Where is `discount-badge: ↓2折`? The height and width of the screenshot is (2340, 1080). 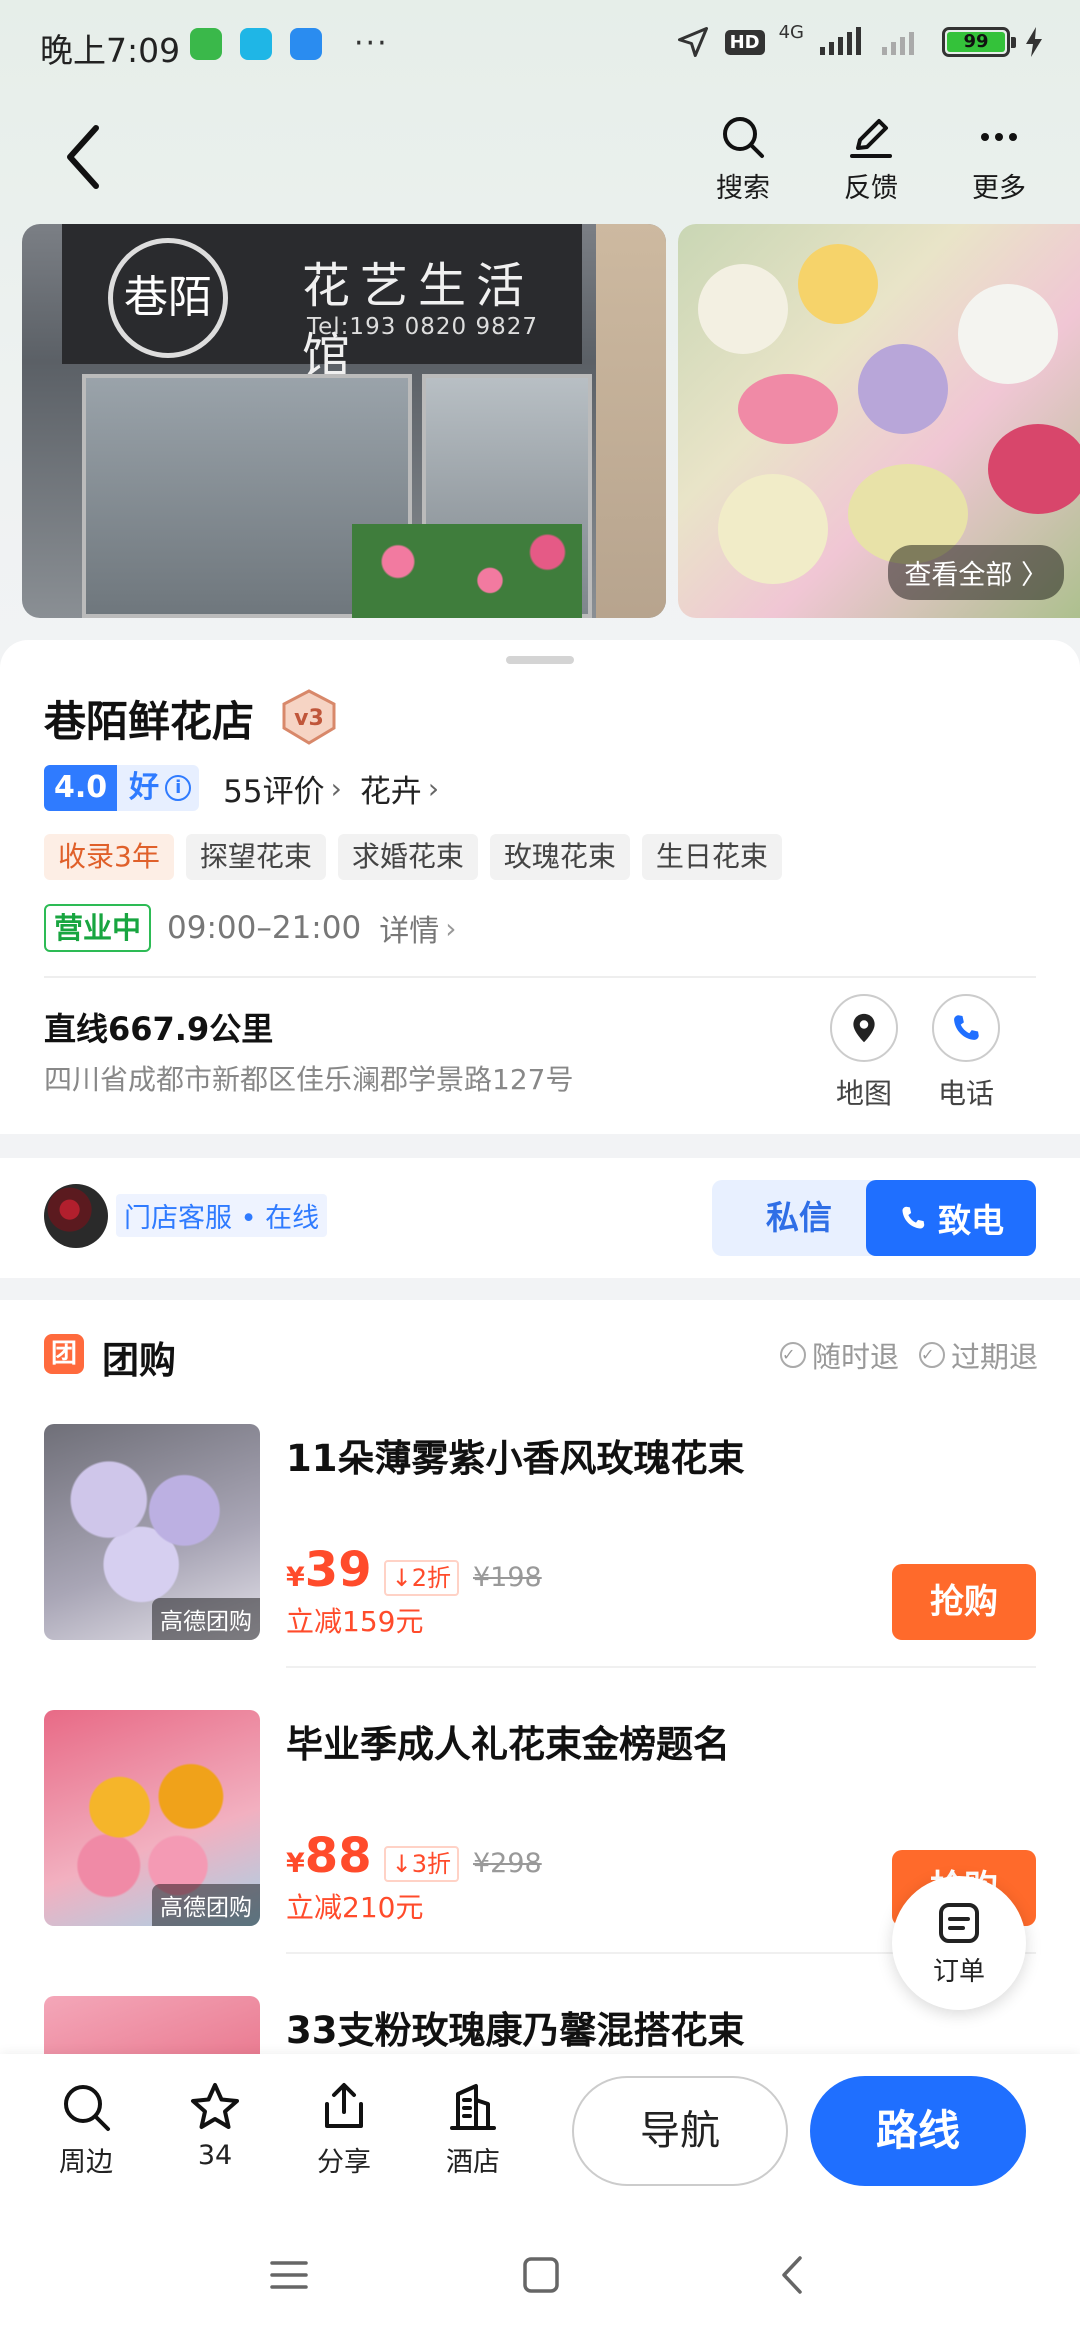
discount-badge: ↓2折 is located at coordinates (421, 1578).